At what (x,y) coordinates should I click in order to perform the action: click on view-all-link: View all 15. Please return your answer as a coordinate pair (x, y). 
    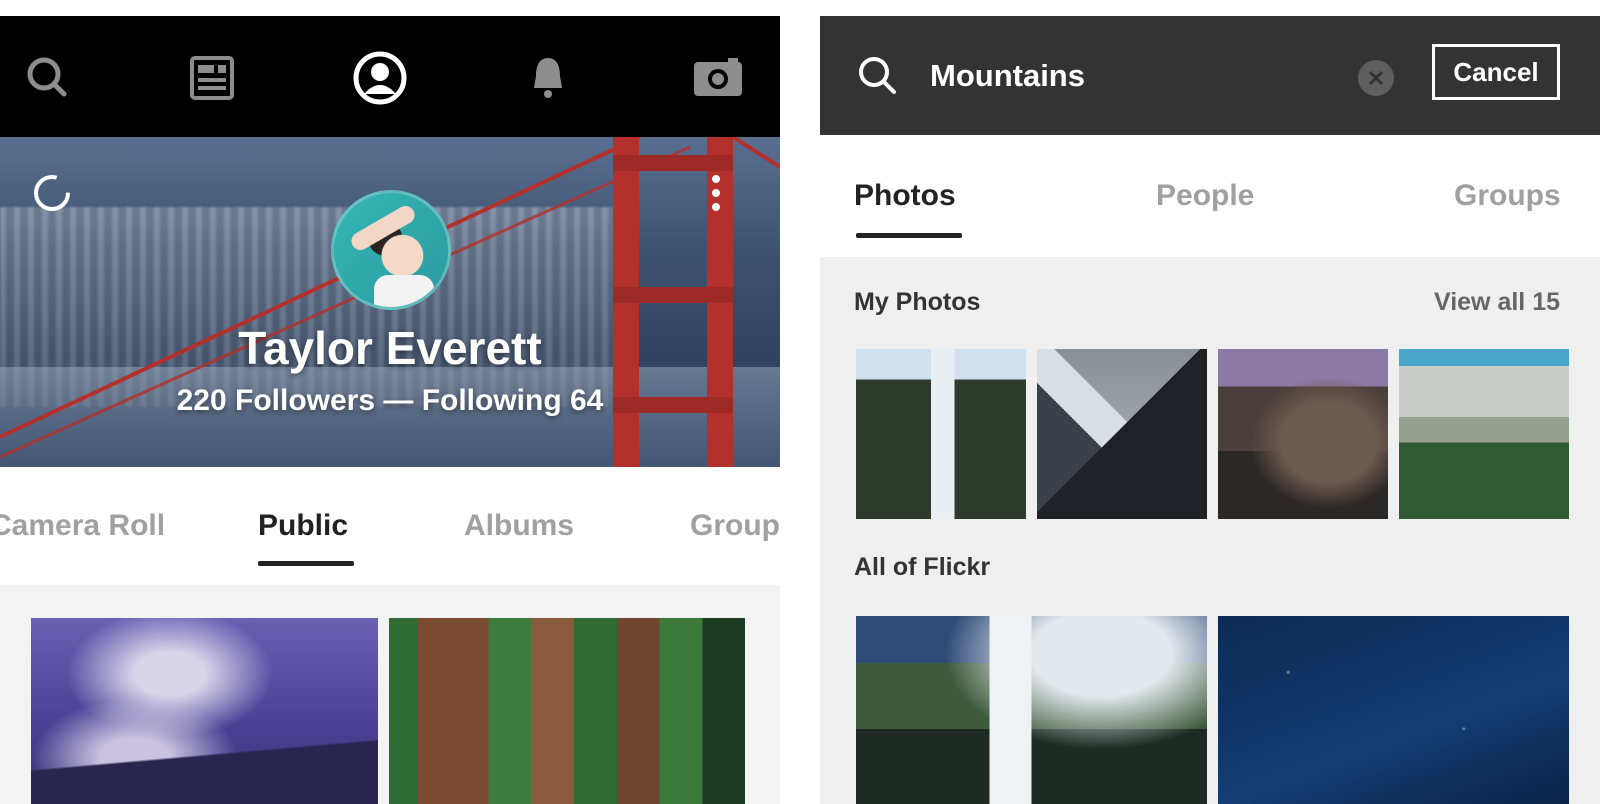
    Looking at the image, I should click on (1497, 302).